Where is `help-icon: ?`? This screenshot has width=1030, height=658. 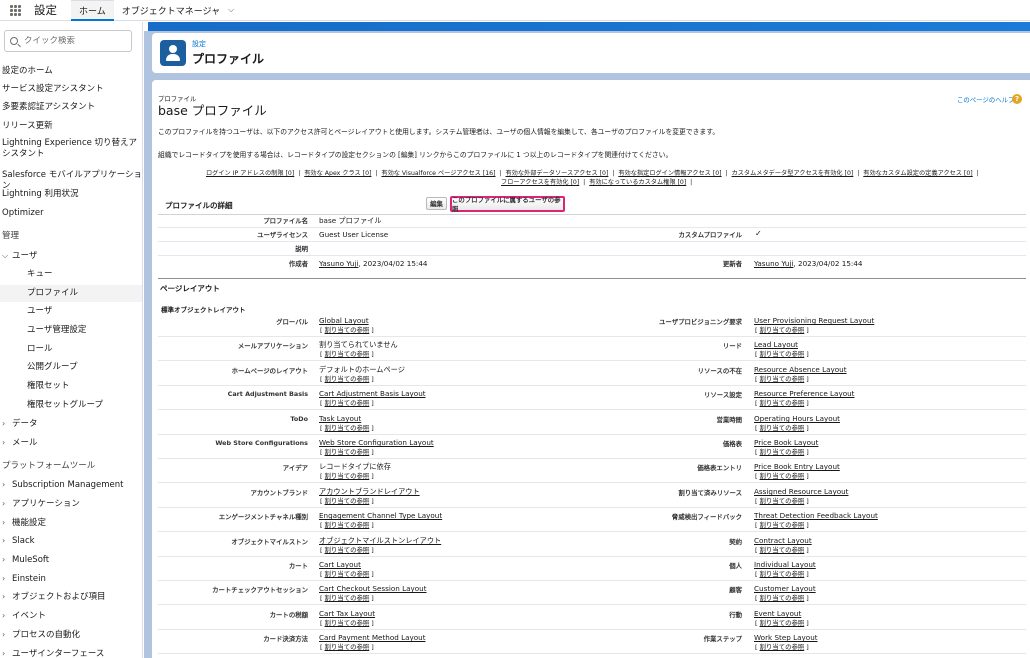 help-icon: ? is located at coordinates (1017, 99).